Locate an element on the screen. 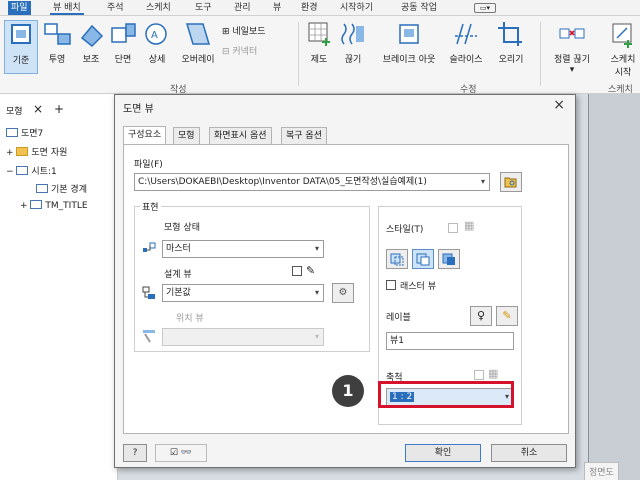  overlay-view-button: 오버레이 is located at coordinates (198, 42).